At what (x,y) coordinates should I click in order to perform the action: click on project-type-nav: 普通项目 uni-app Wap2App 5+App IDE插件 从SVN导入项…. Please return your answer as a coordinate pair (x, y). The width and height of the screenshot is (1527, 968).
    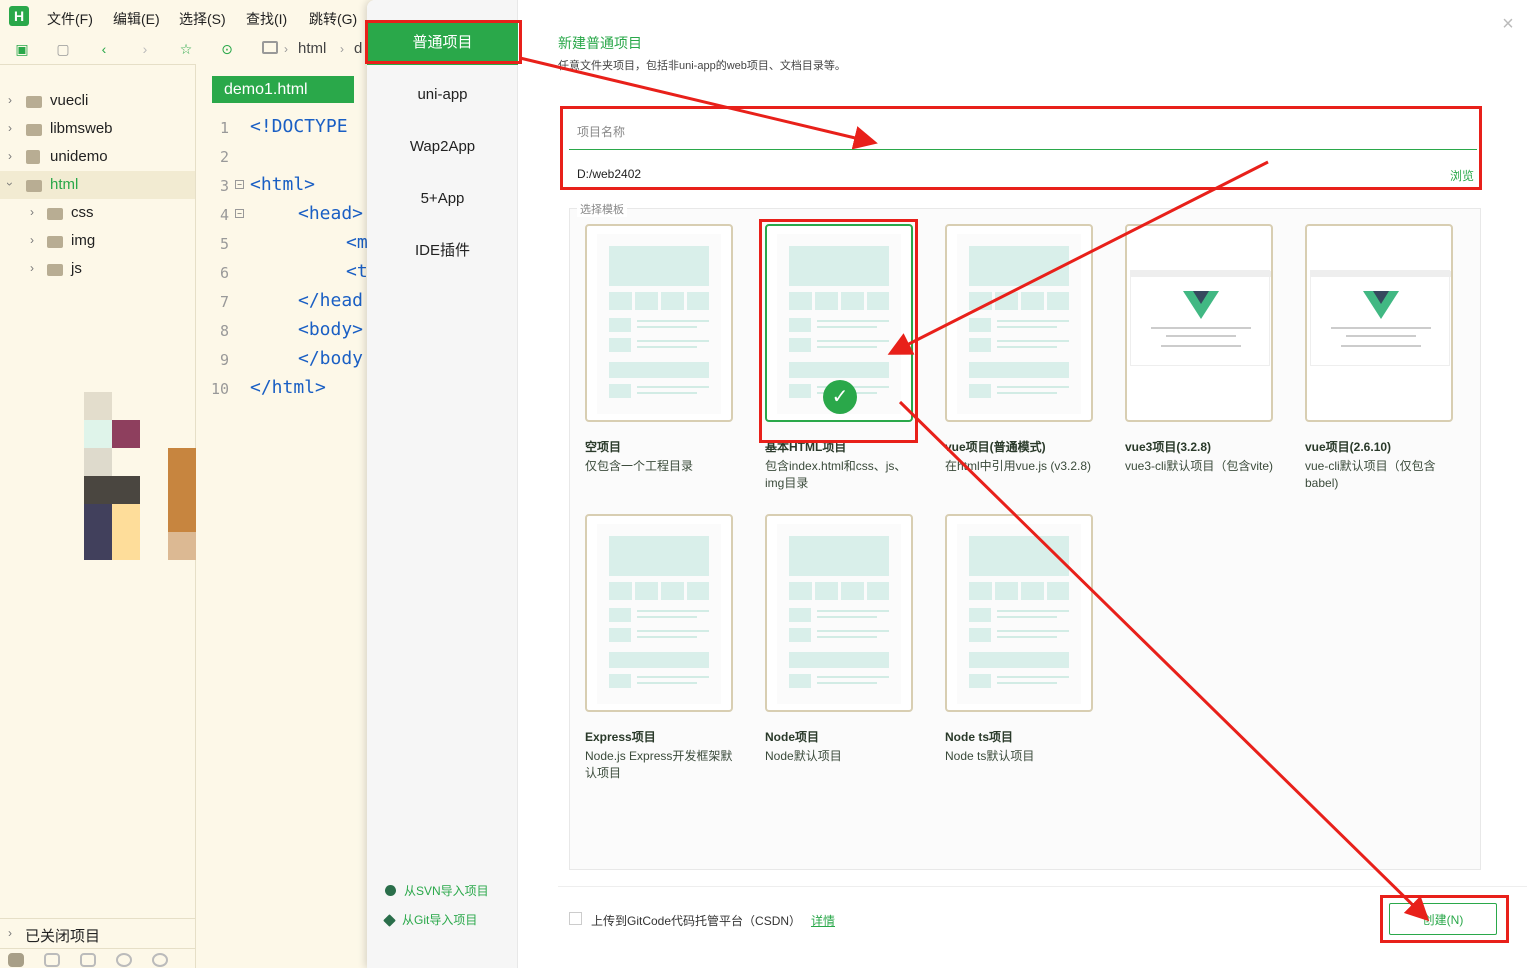
    Looking at the image, I should click on (442, 484).